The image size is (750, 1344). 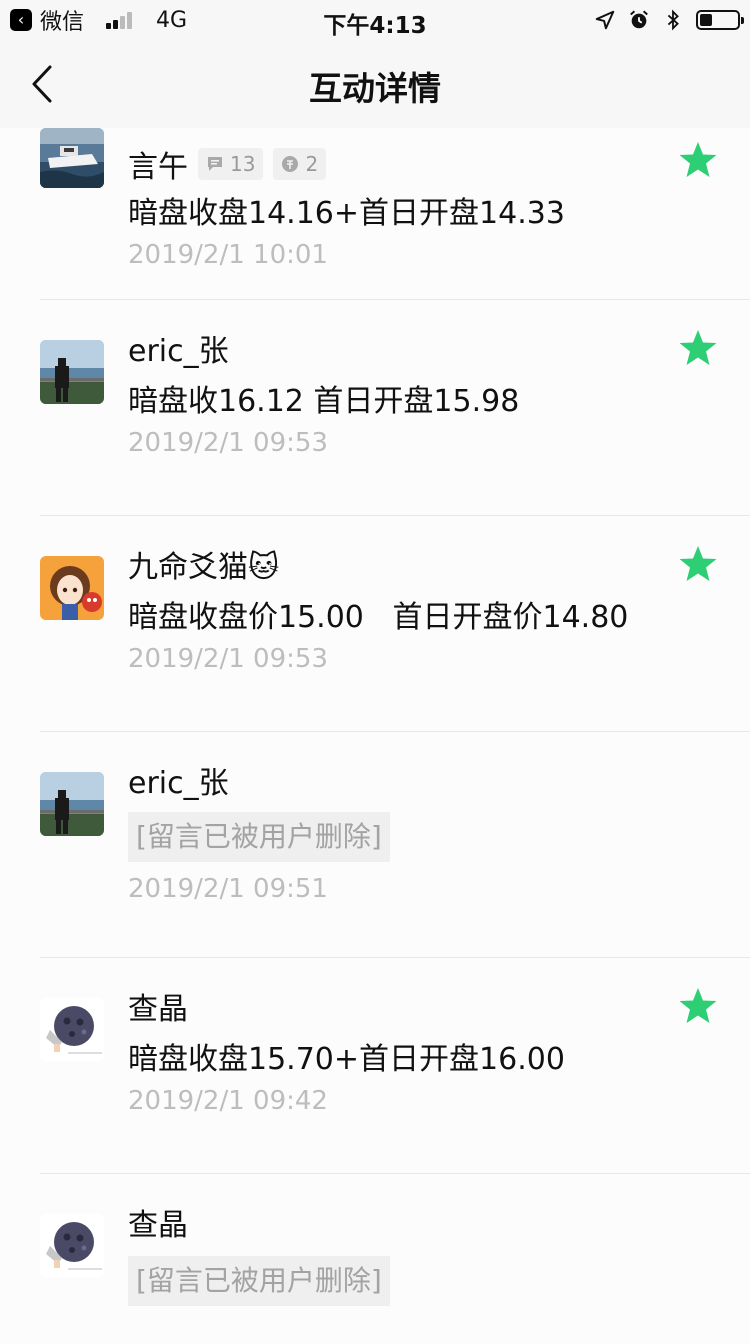 I want to click on name-line: 言午 13 2, so click(x=227, y=164).